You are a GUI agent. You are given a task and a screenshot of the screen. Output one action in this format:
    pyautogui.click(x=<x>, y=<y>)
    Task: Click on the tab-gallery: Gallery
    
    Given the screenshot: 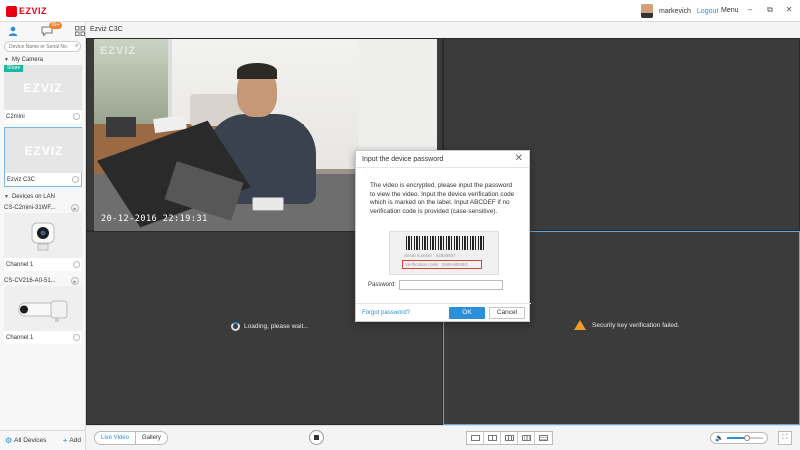 What is the action you would take?
    pyautogui.click(x=151, y=438)
    